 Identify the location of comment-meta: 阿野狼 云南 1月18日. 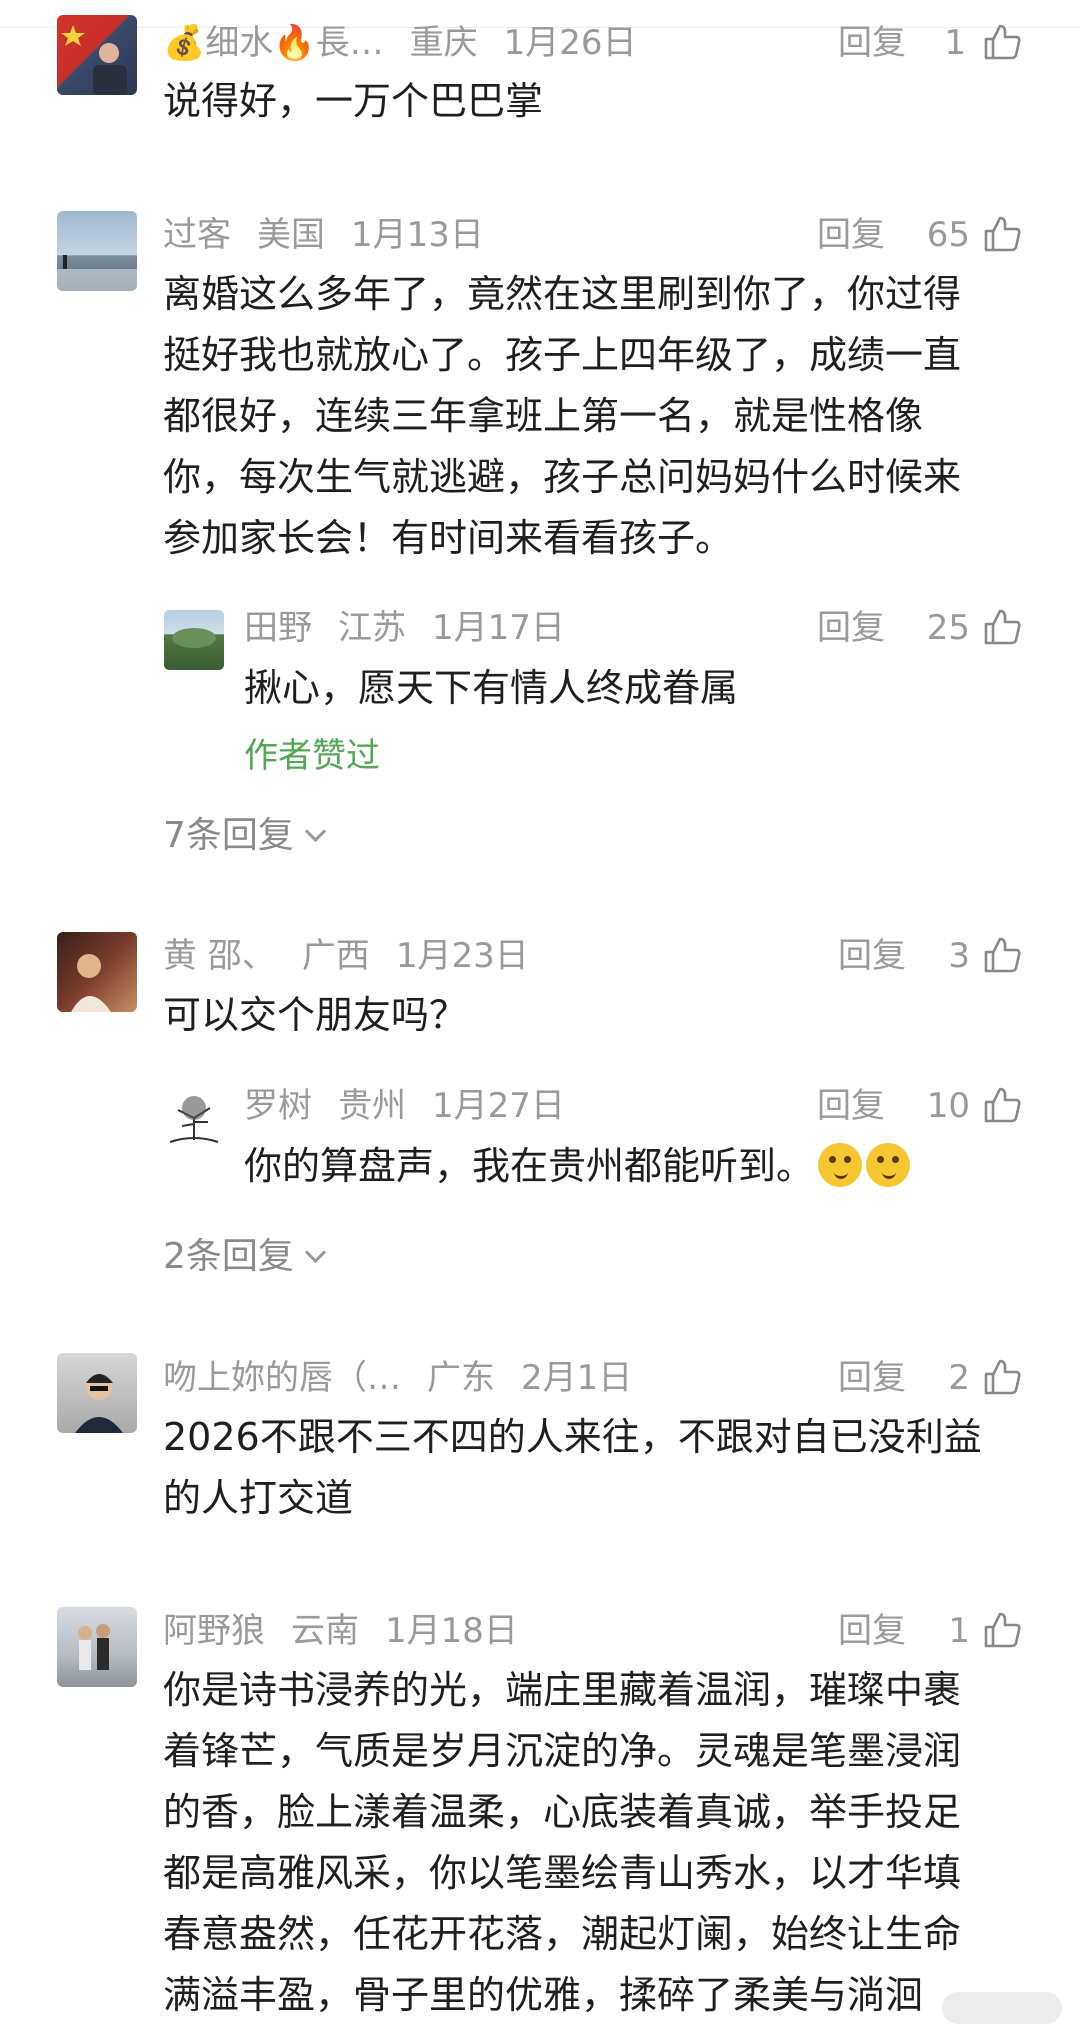
(353, 1631).